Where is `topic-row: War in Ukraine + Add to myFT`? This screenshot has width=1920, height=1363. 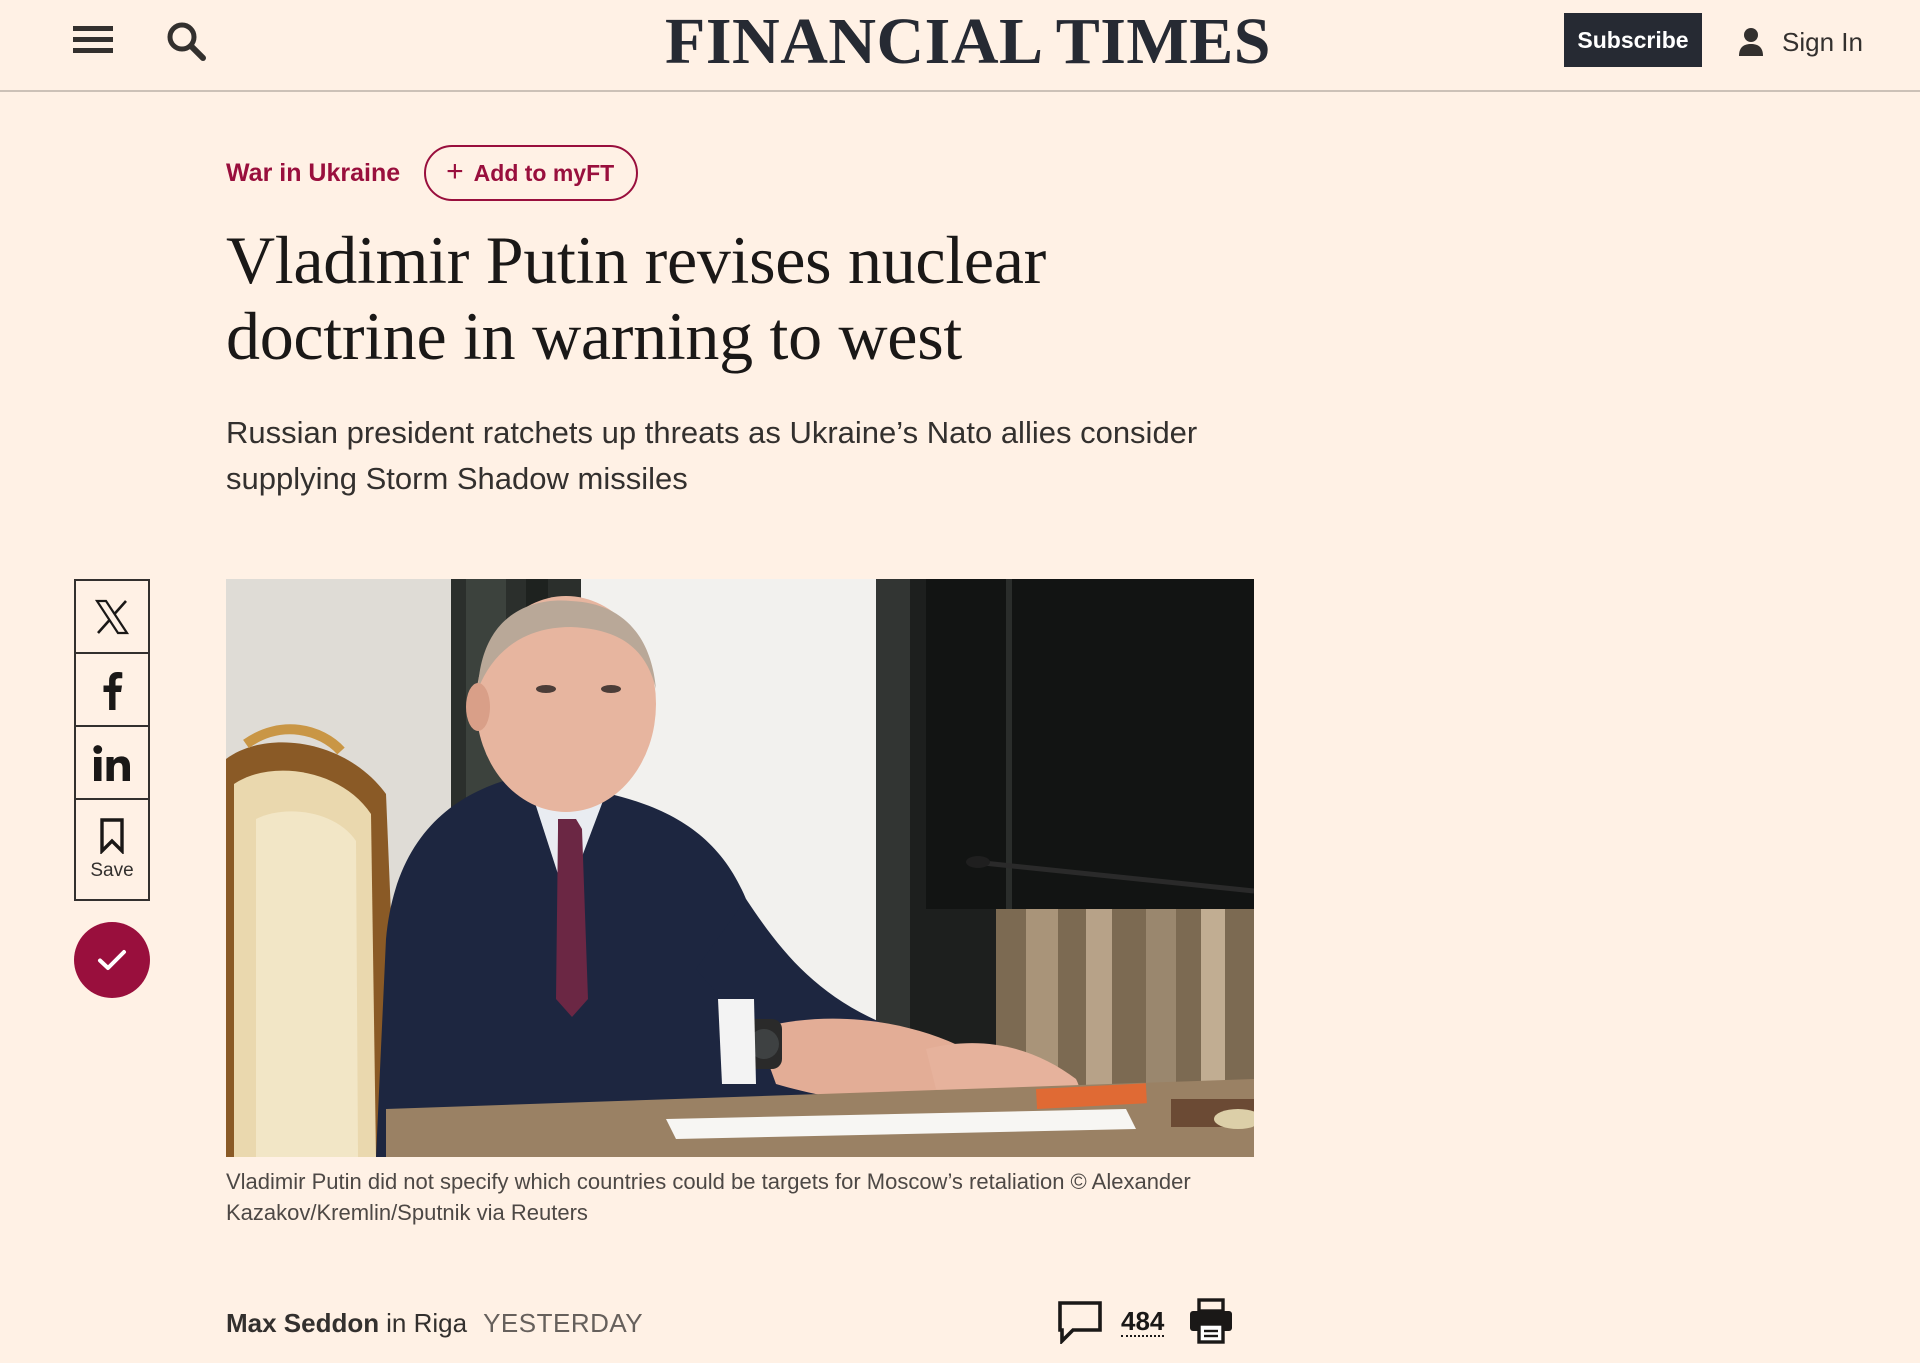 topic-row: War in Ukraine + Add to myFT is located at coordinates (432, 173).